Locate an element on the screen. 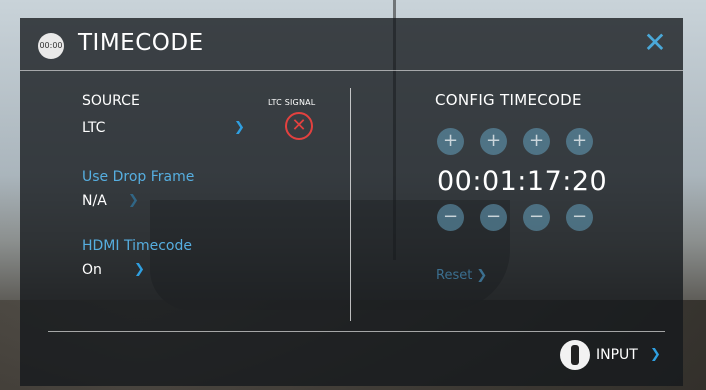  frames-decrement-button: − is located at coordinates (579, 217).